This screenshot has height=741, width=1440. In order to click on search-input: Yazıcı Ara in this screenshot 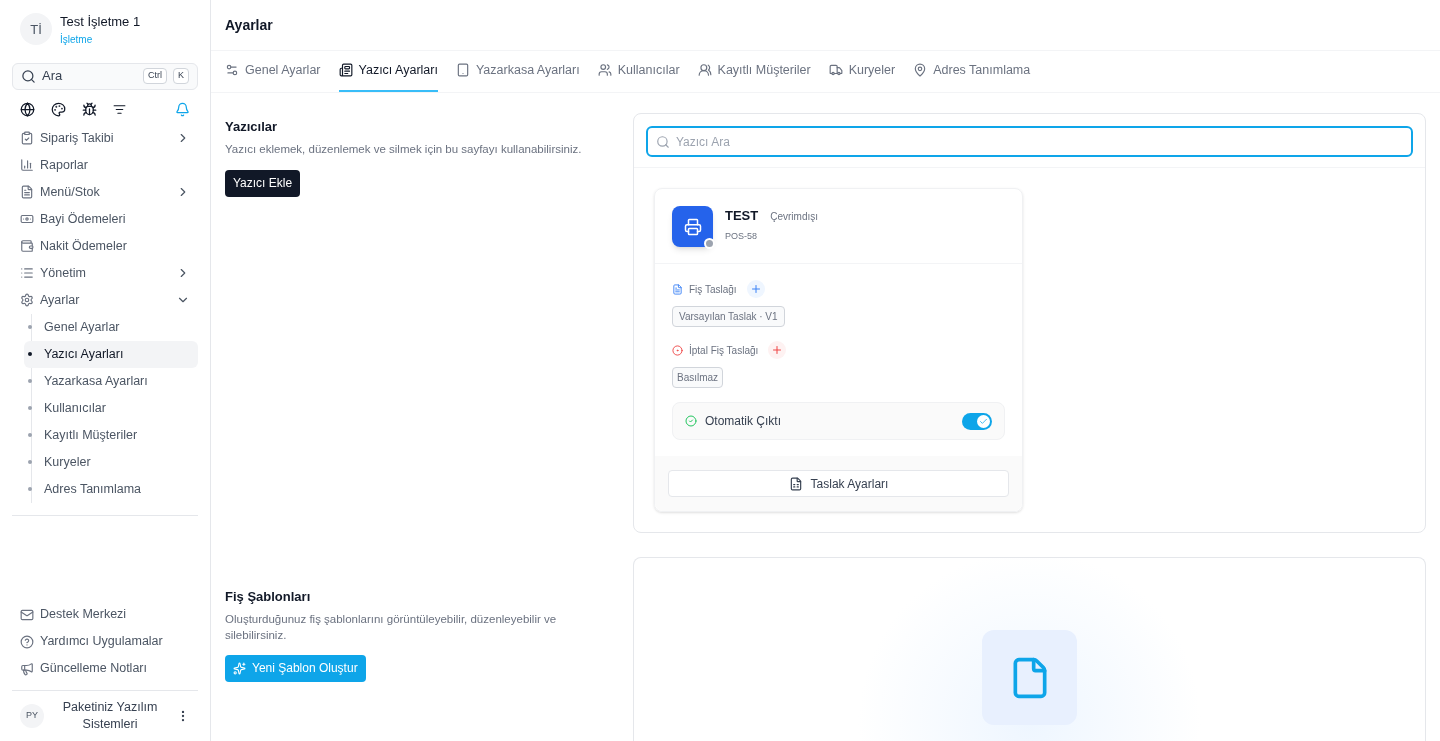, I will do `click(1039, 141)`.